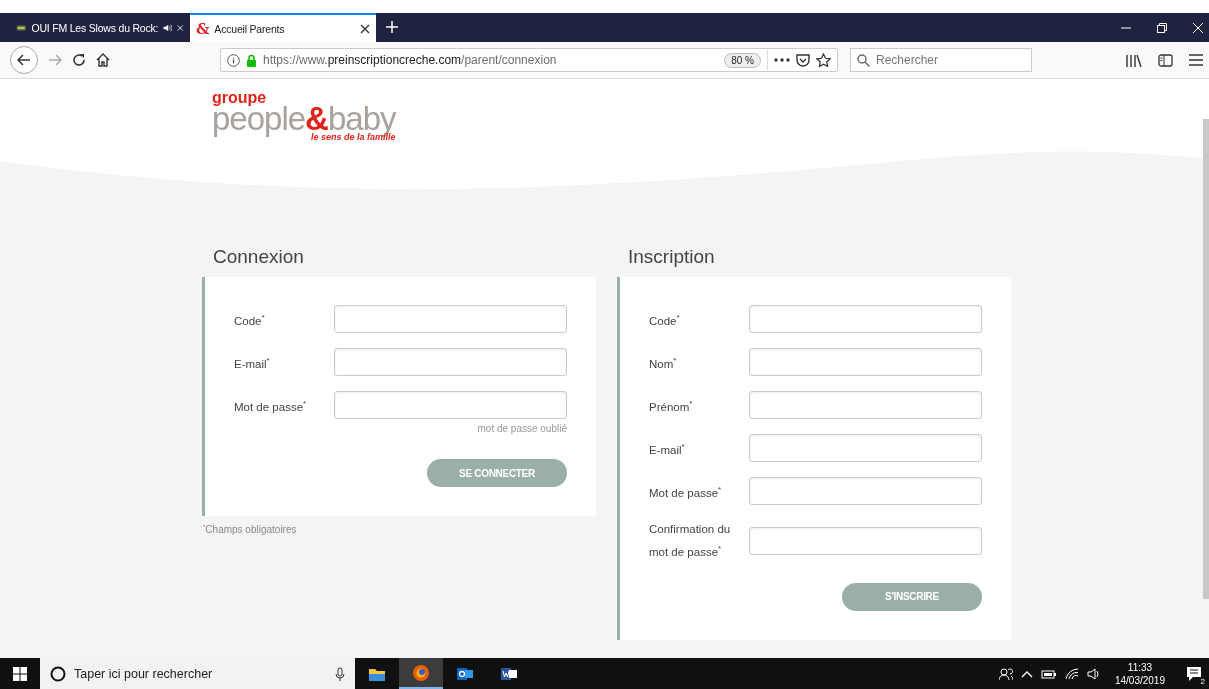 This screenshot has width=1209, height=689. I want to click on required-fields-note: $^{*}$Champs obligatoires, so click(250, 530).